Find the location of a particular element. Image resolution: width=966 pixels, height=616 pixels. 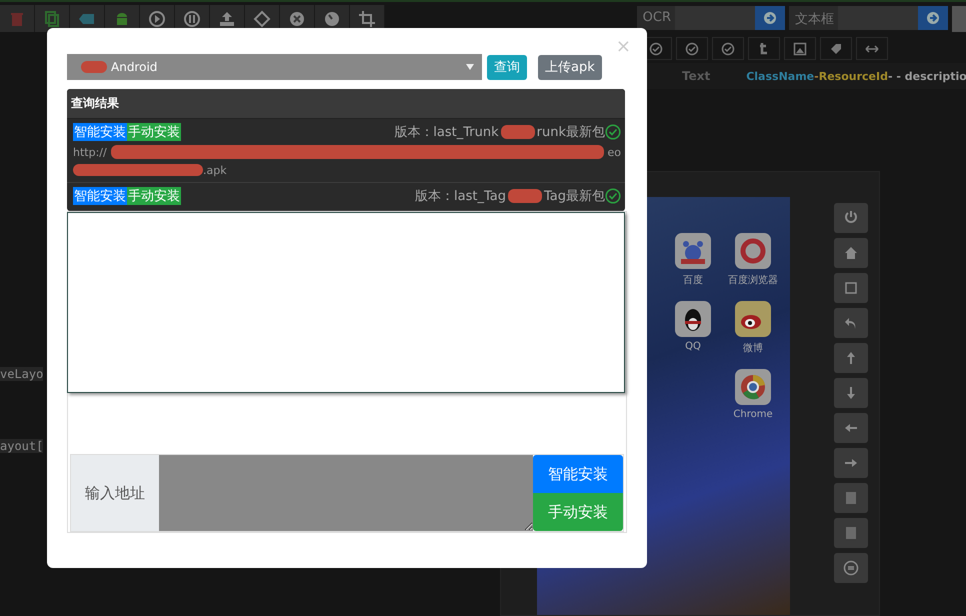

check-circle-icon is located at coordinates (692, 49).